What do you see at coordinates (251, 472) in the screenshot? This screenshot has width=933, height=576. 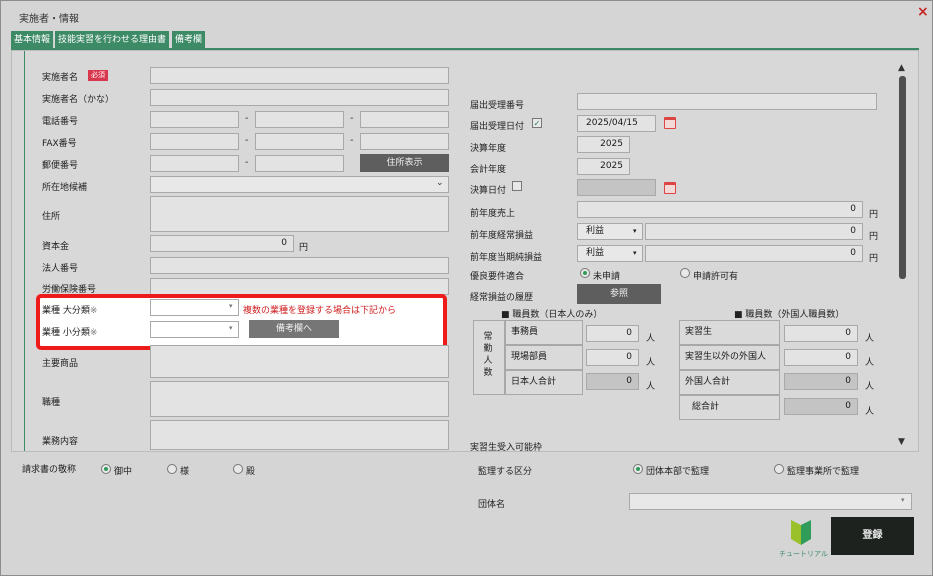 I see `label-dono: 殿` at bounding box center [251, 472].